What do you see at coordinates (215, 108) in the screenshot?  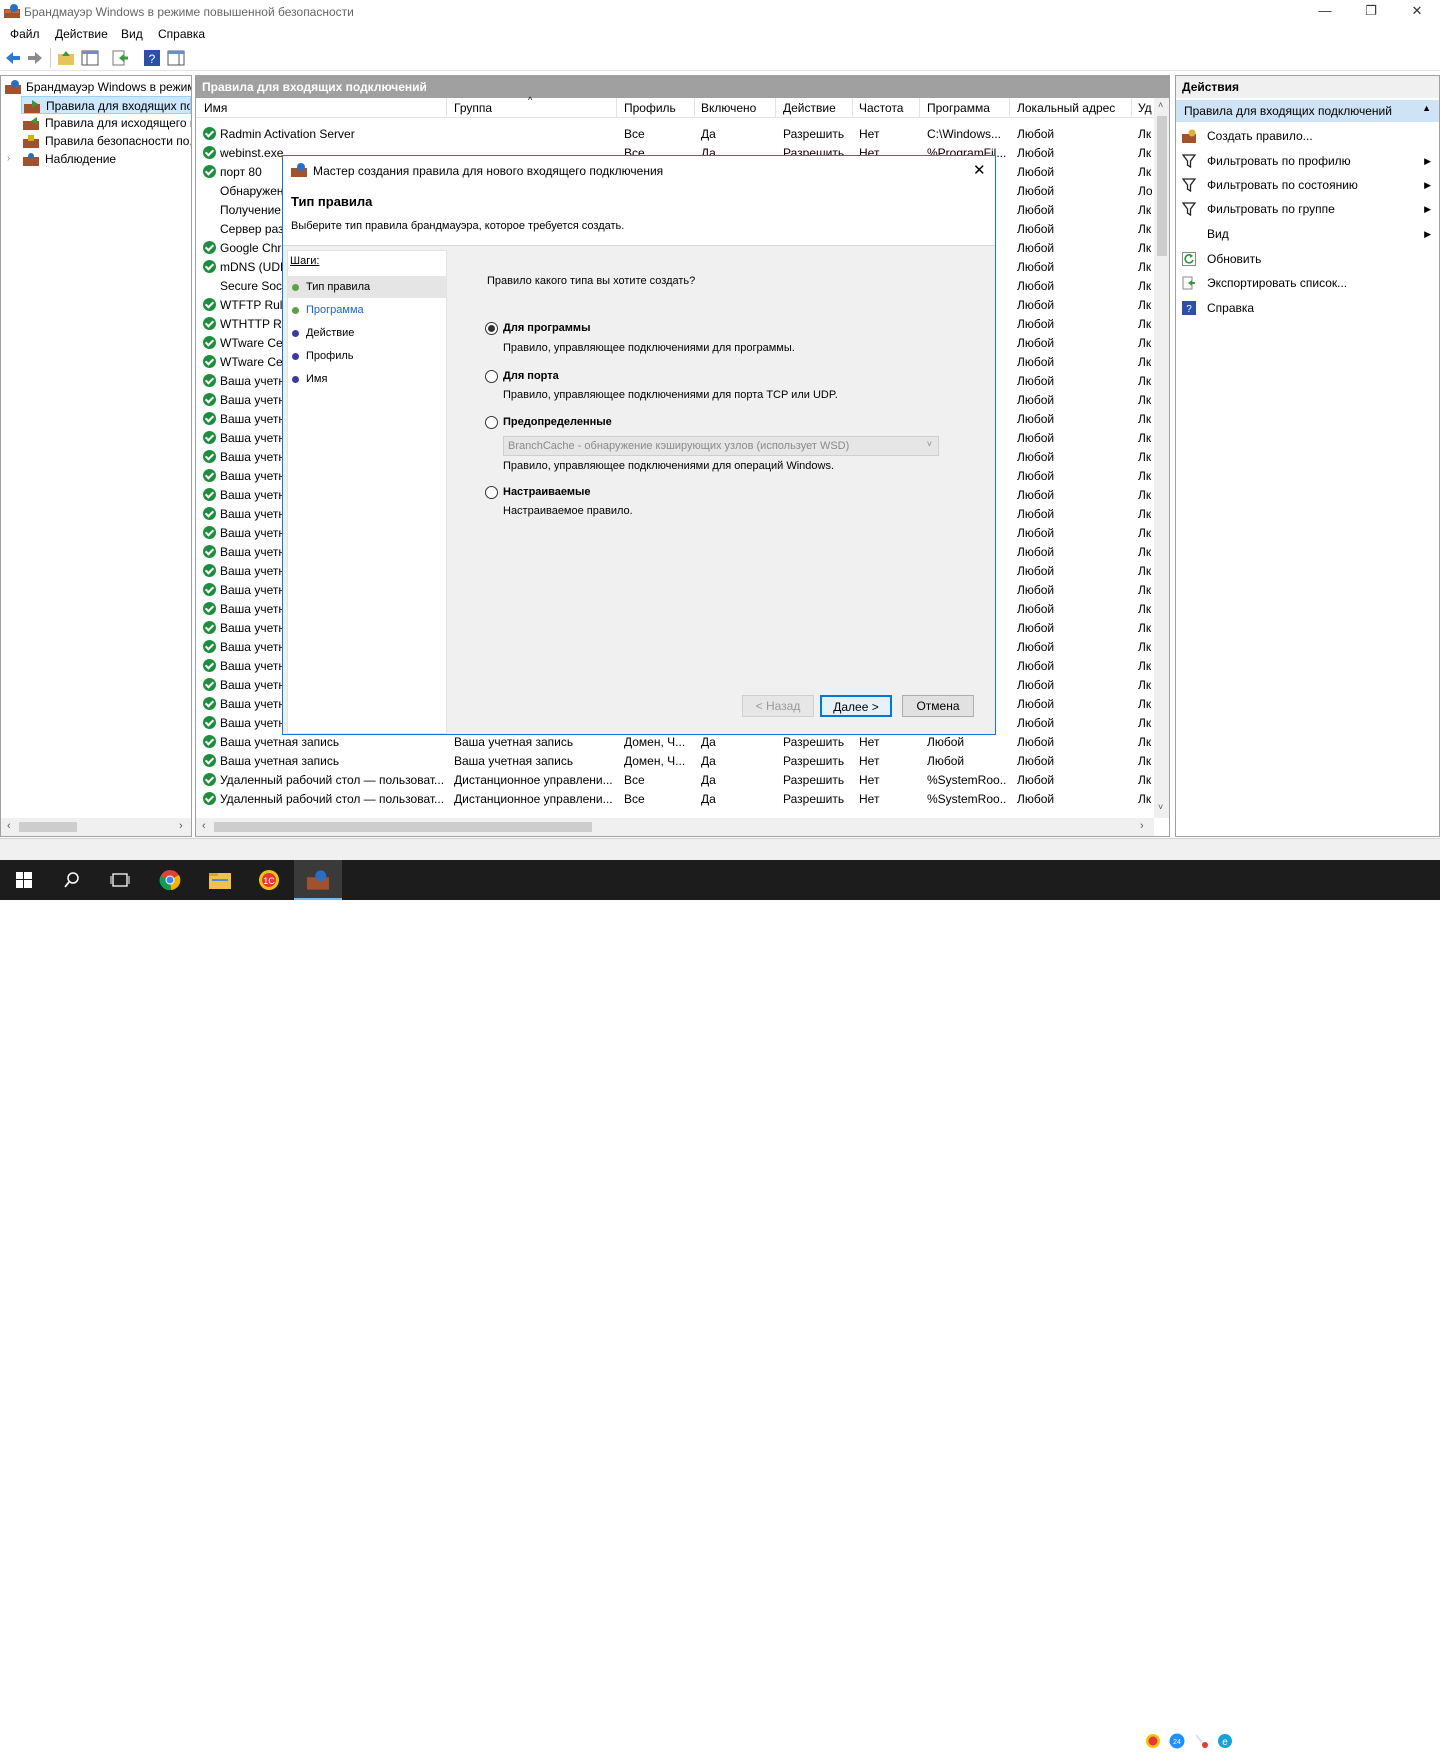 I see `col-name: Имя` at bounding box center [215, 108].